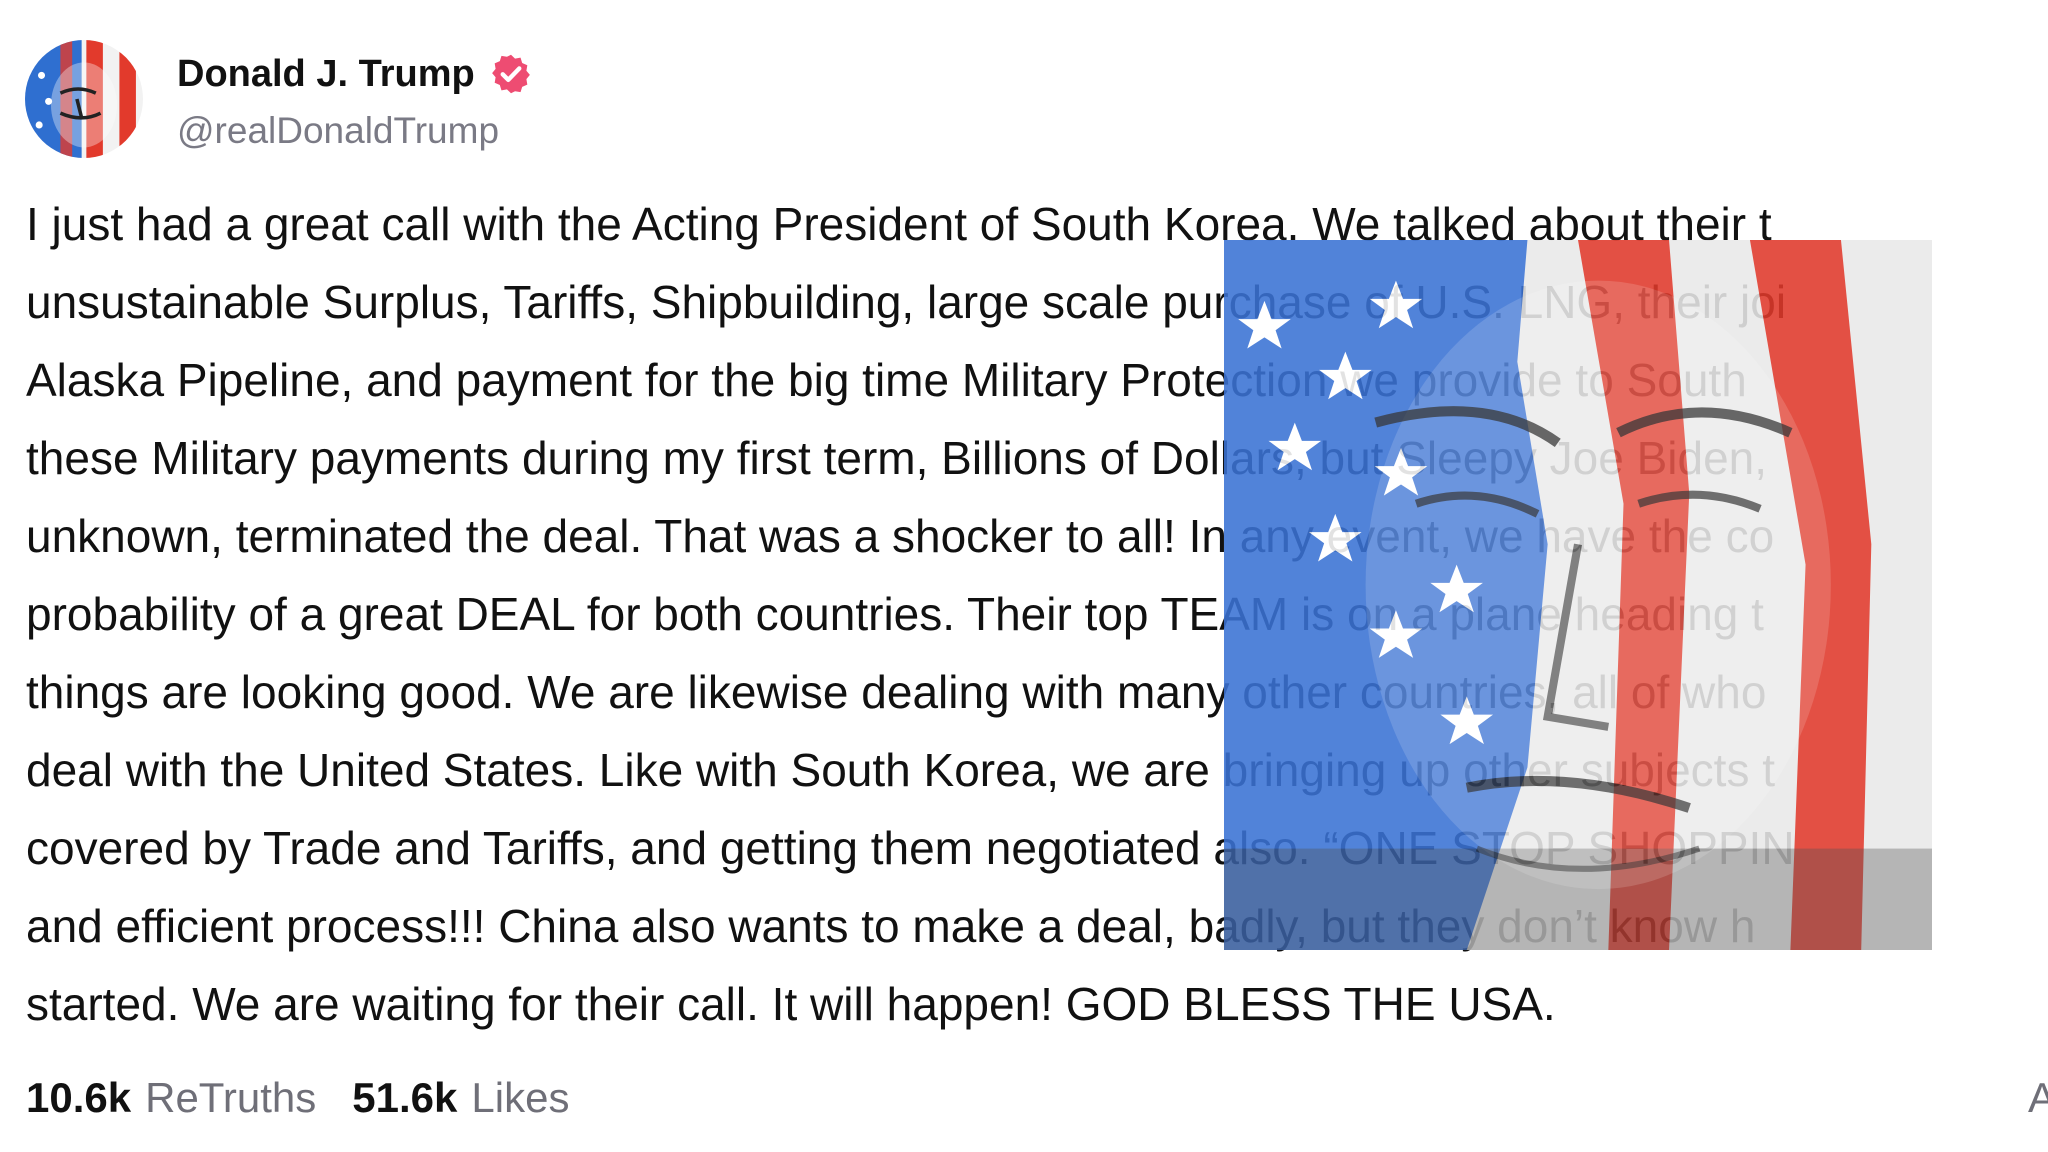 The width and height of the screenshot is (2048, 1152). I want to click on retruths-label: ReTruths, so click(231, 1097).